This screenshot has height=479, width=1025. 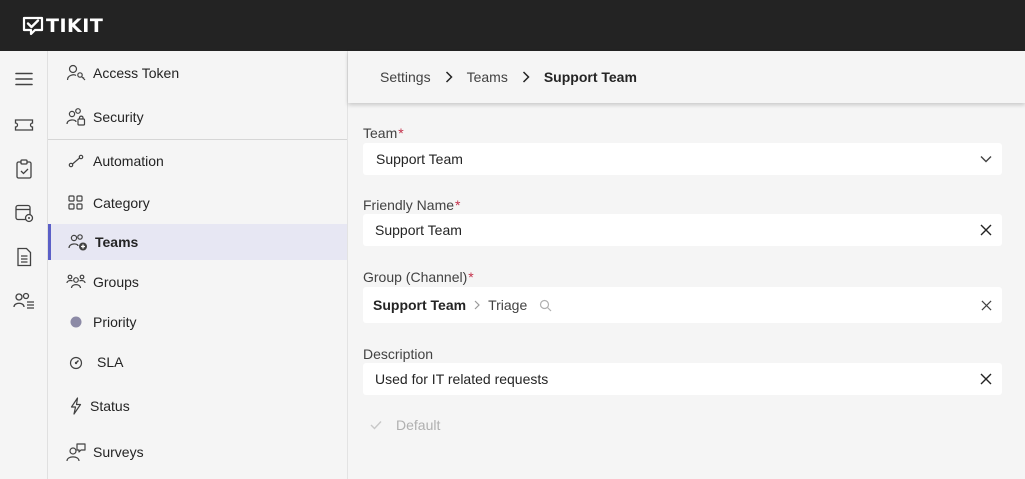 What do you see at coordinates (76, 73) in the screenshot?
I see `person-key-icon` at bounding box center [76, 73].